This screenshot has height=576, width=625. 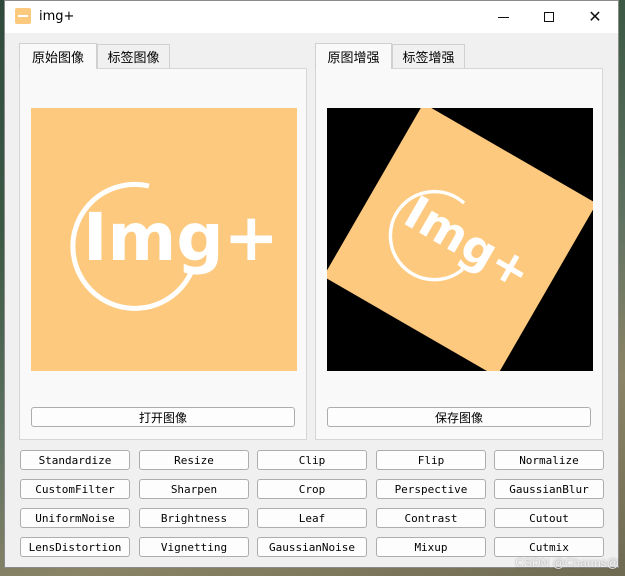 I want to click on tab-label-image: 标签图像, so click(x=133, y=56).